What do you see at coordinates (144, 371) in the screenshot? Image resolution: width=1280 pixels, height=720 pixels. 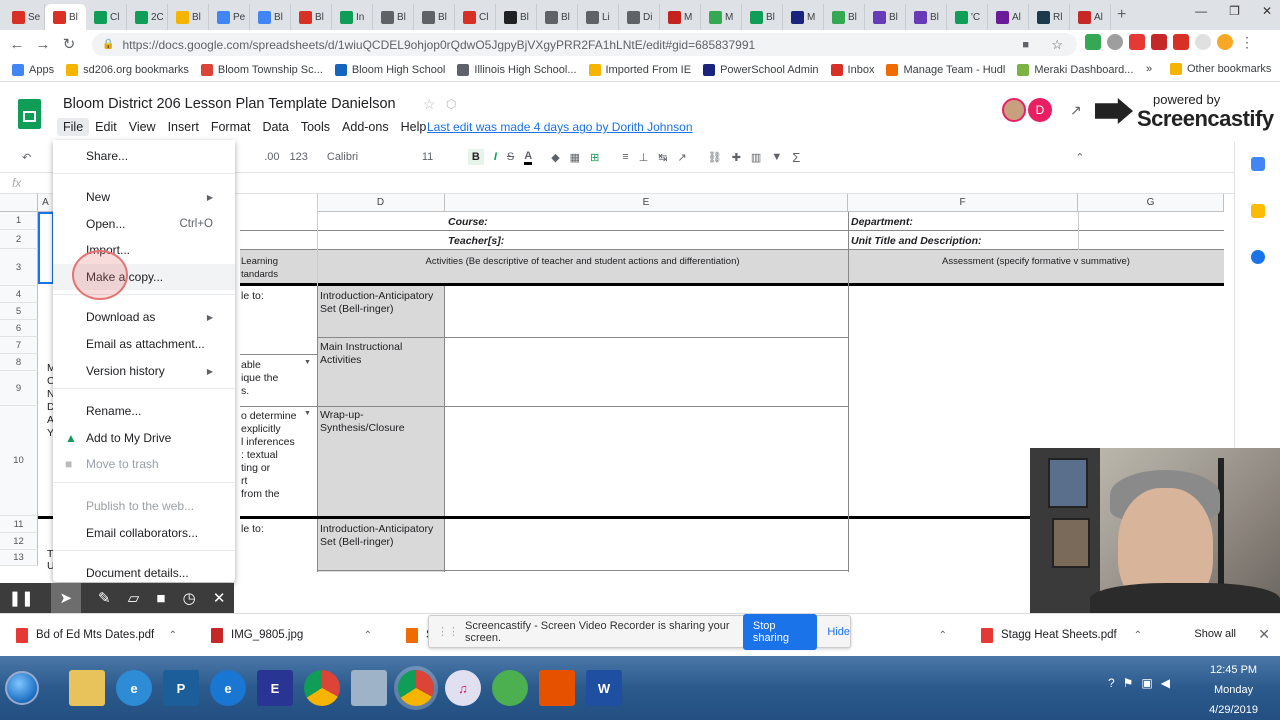 I see `menu-item-version-history: Version history ▶` at bounding box center [144, 371].